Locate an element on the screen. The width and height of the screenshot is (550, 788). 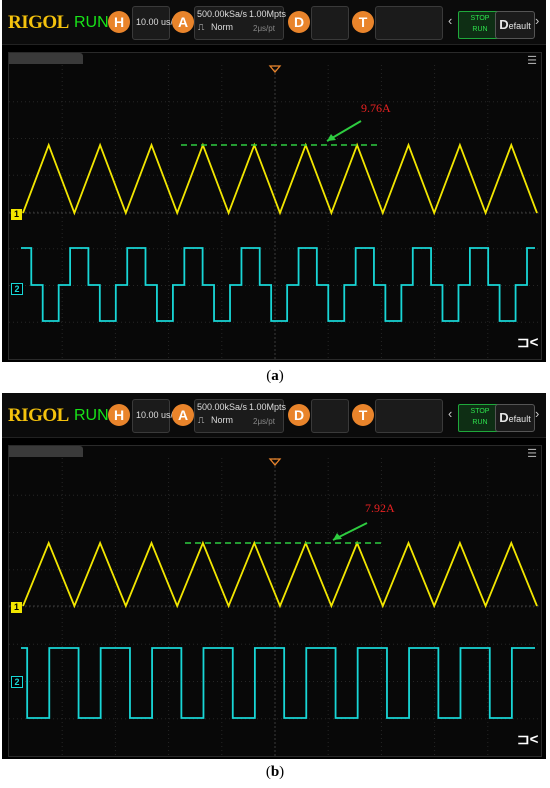
caption-b: (b) is located at coordinates (275, 772).